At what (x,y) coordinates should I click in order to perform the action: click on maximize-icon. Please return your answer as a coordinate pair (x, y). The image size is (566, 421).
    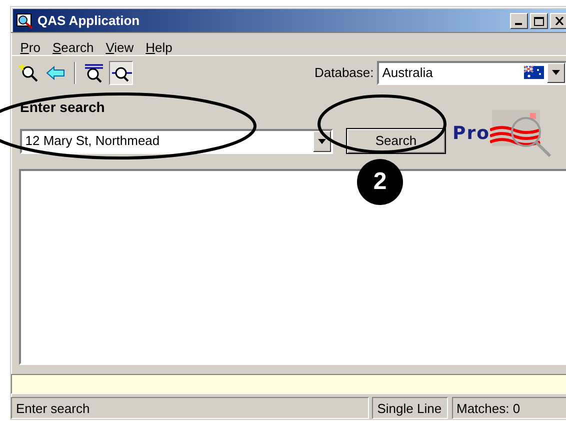
    Looking at the image, I should click on (539, 21).